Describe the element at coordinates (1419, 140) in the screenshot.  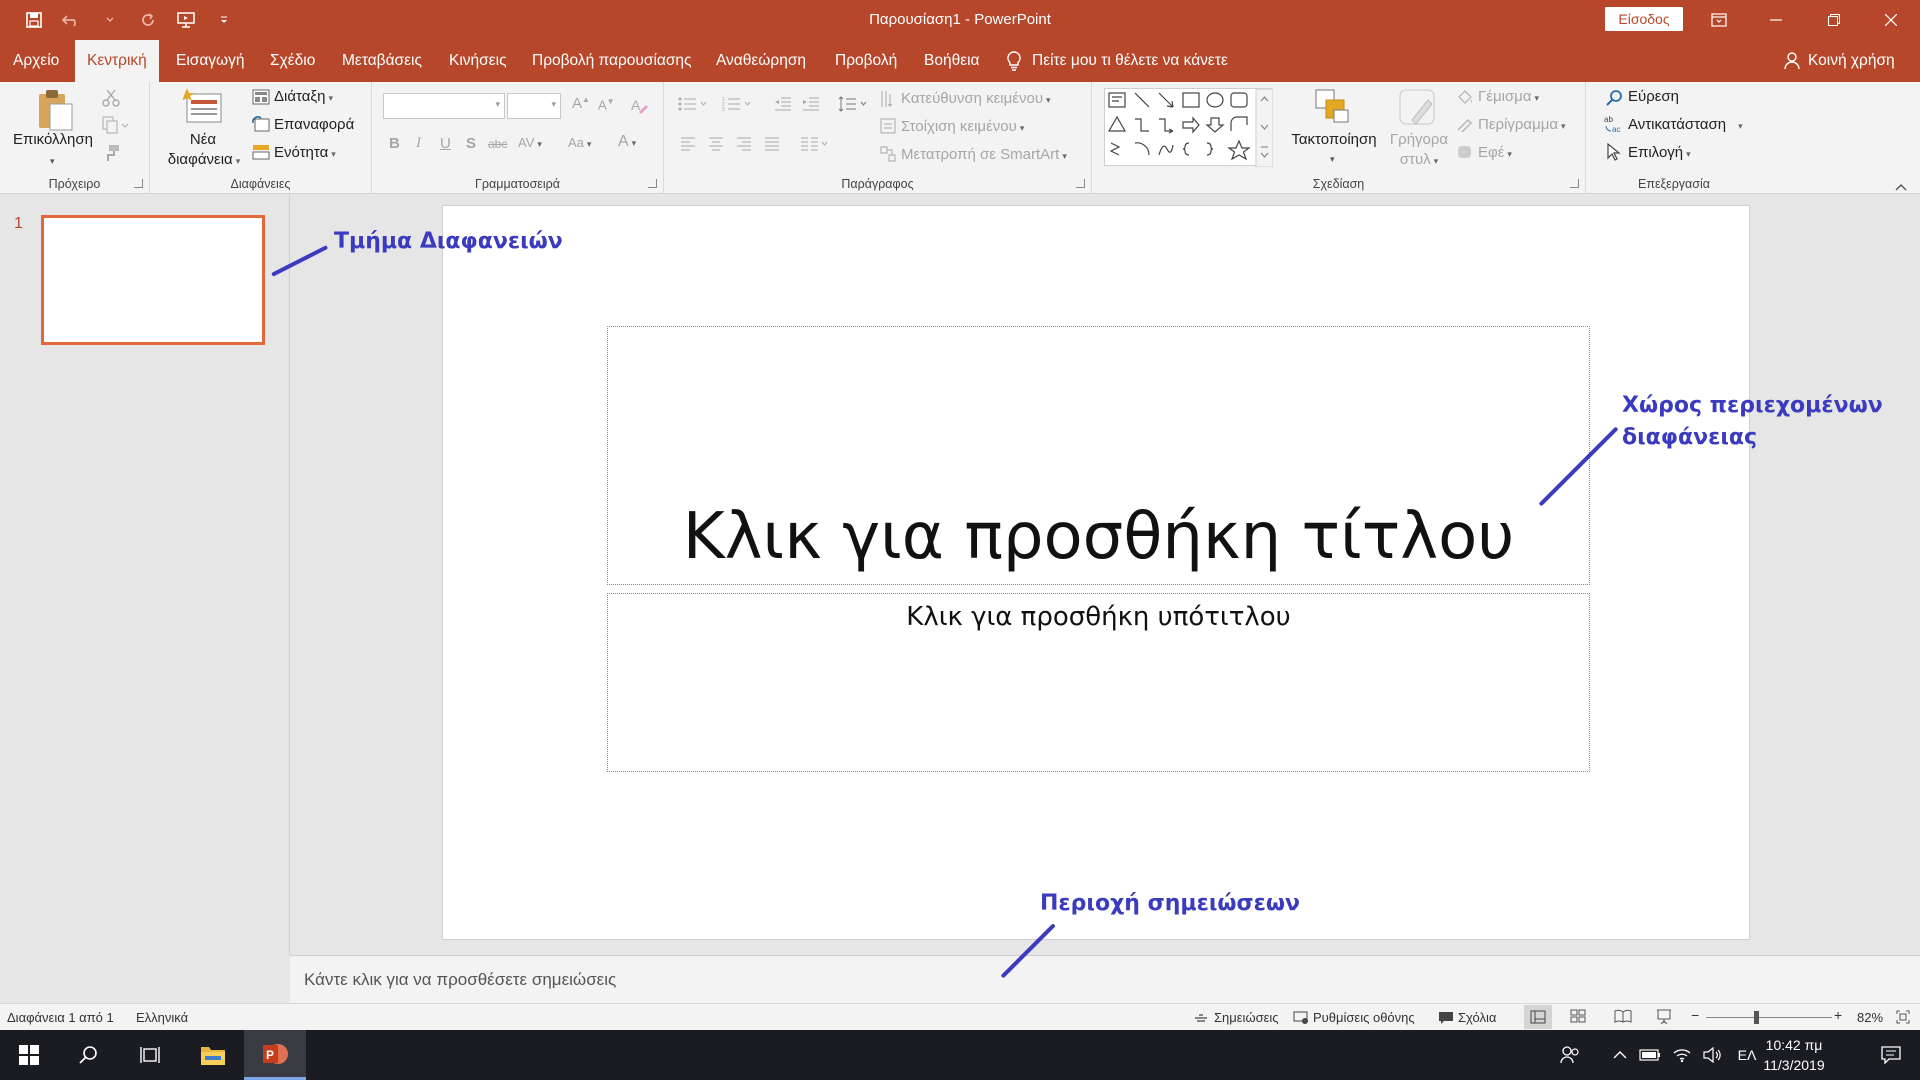
I see `quick-styles-label-1: Γρήγορα` at that location.